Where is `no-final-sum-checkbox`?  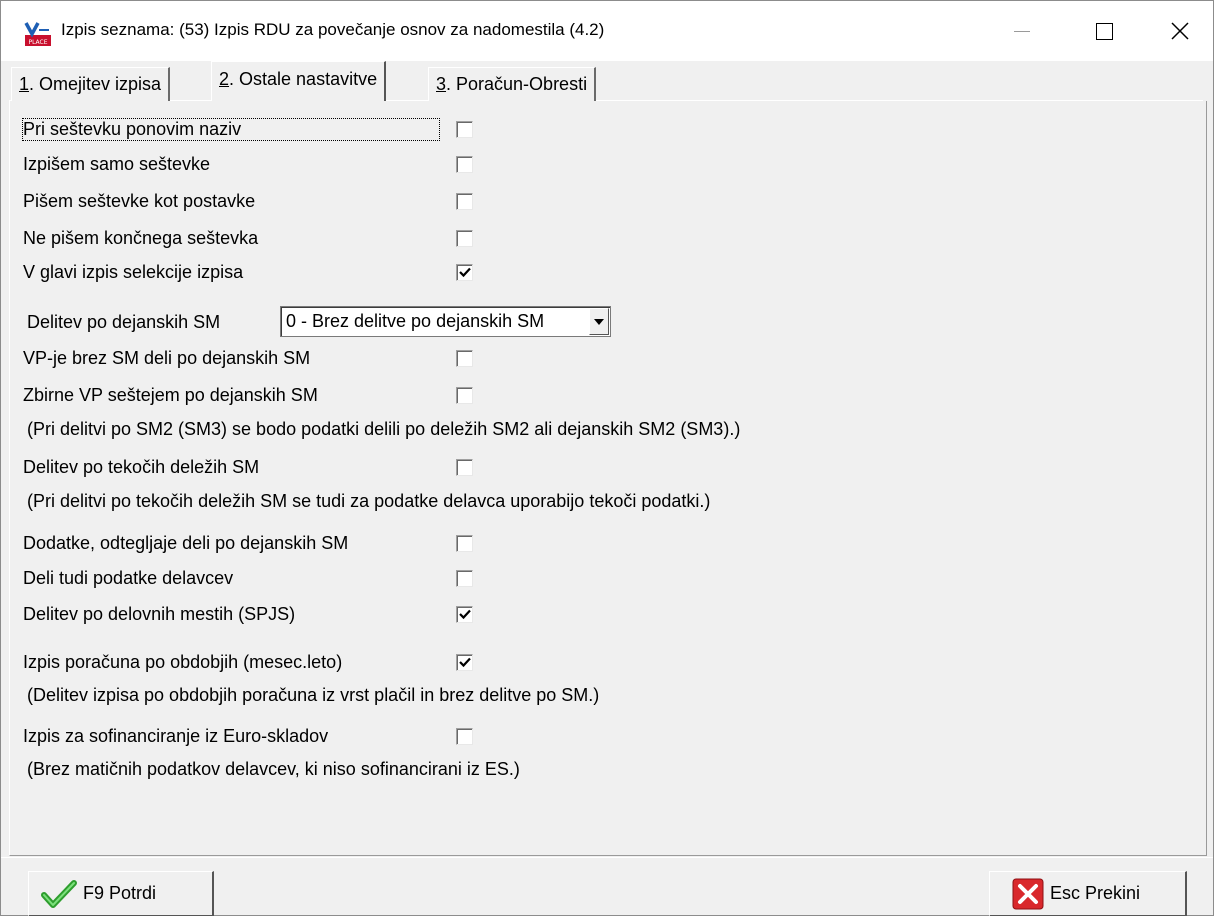 no-final-sum-checkbox is located at coordinates (464, 238).